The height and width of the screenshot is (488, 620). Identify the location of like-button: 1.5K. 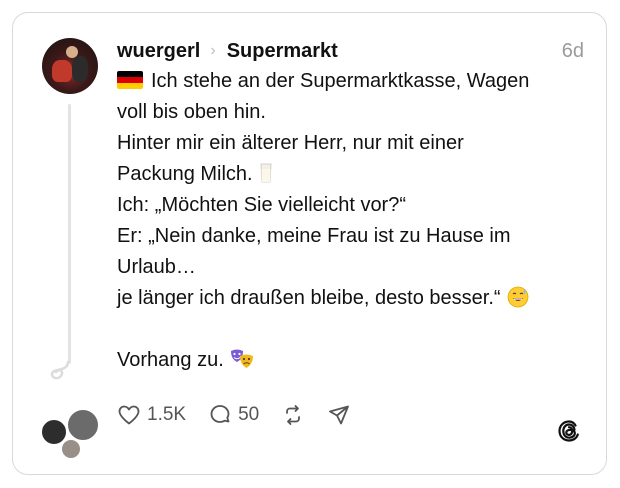
(151, 415).